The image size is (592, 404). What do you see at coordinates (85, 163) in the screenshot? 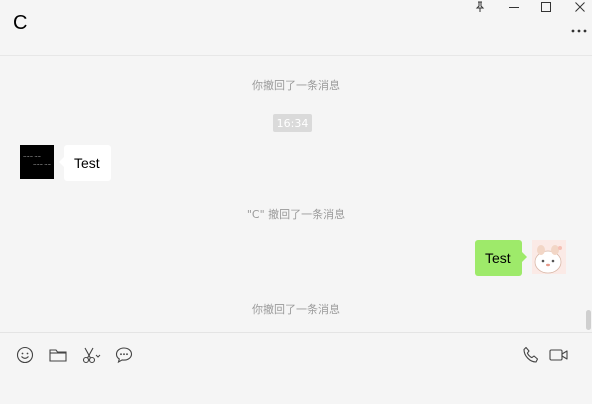
I see `incoming-message-bubble: Test` at bounding box center [85, 163].